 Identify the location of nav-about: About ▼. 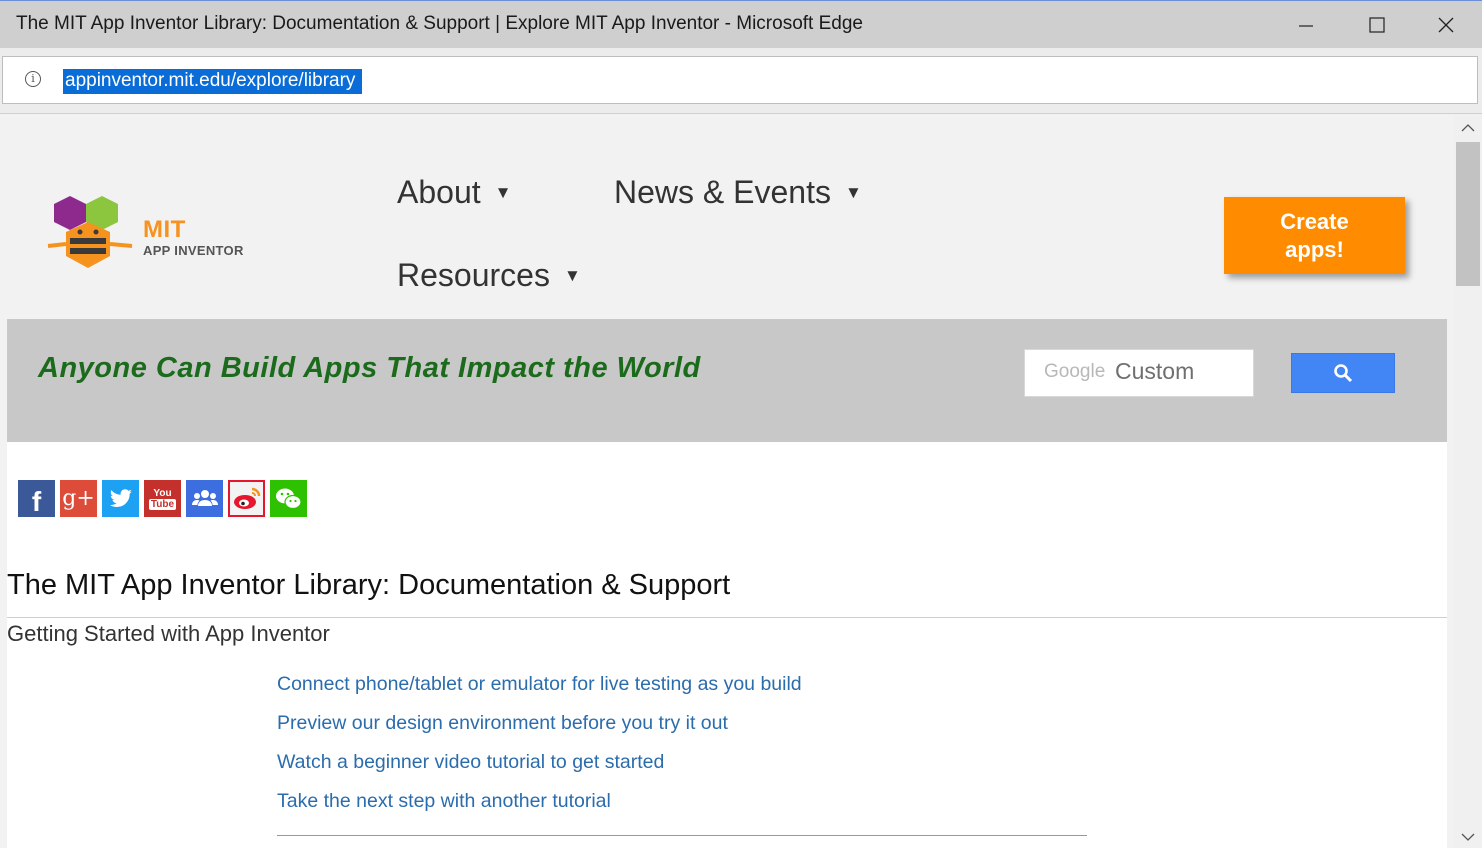
(454, 192).